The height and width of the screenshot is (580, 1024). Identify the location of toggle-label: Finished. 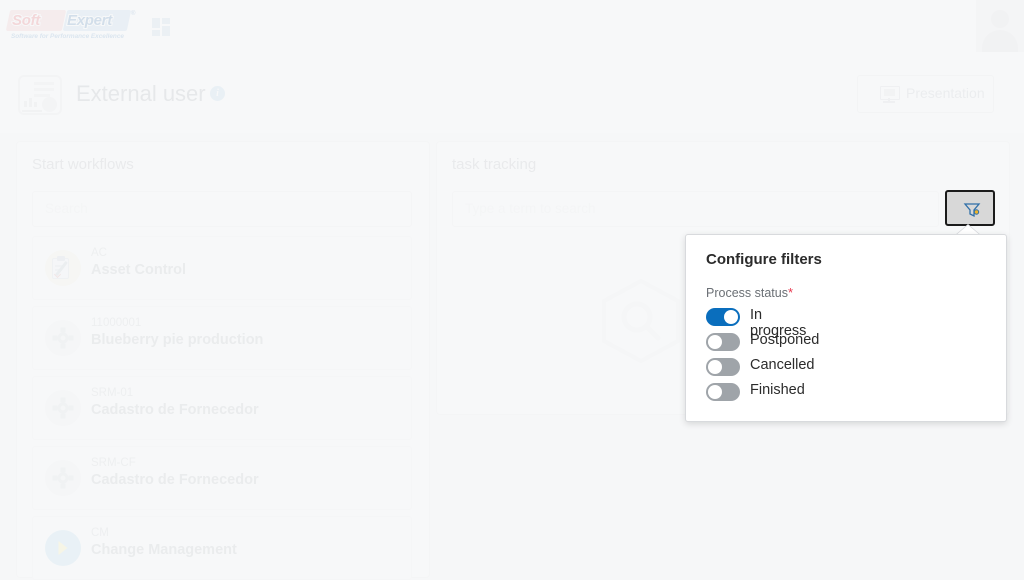
(777, 390).